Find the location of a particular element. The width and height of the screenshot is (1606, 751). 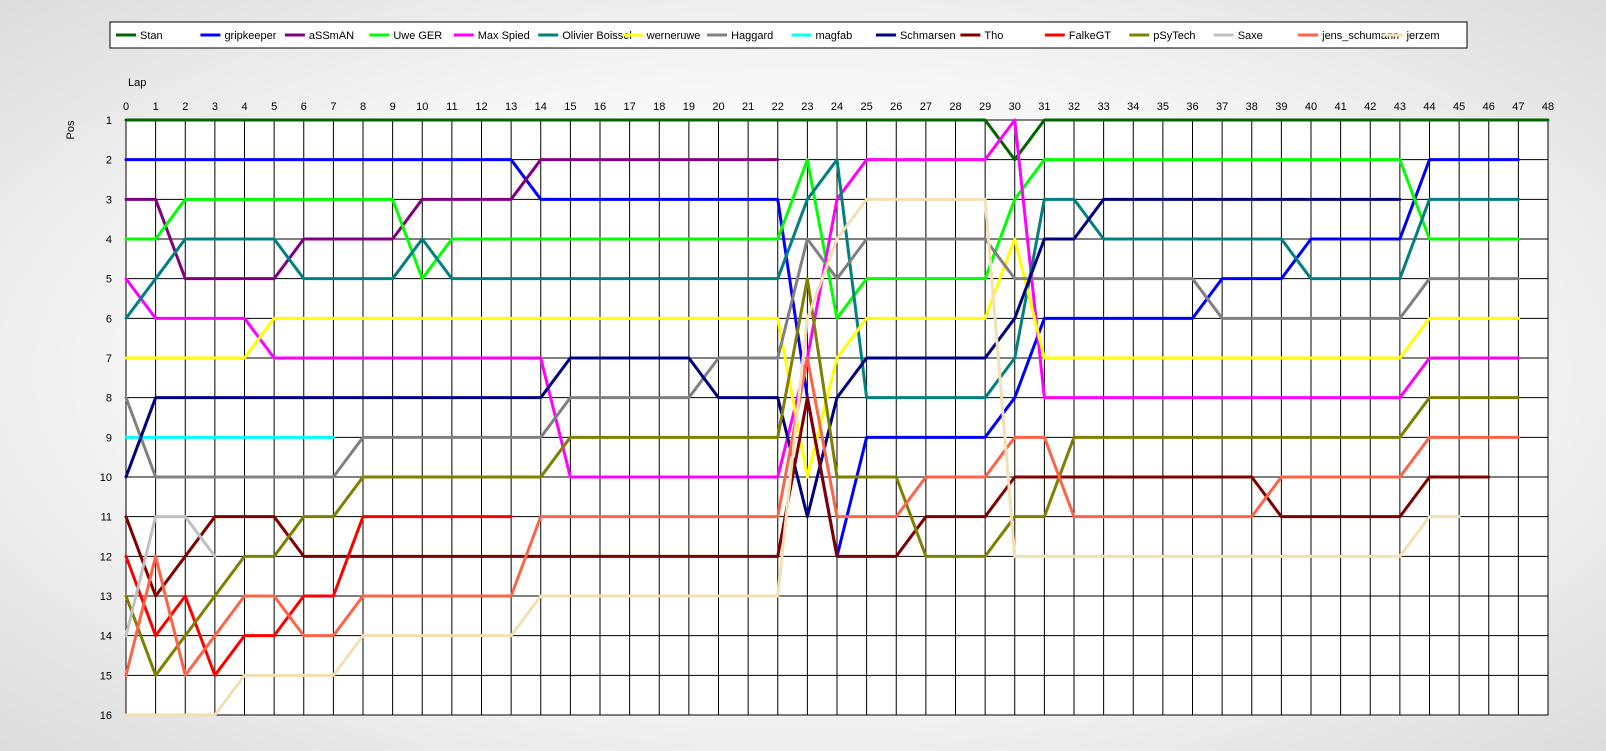

y-tick-label: 2 is located at coordinates (109, 161).